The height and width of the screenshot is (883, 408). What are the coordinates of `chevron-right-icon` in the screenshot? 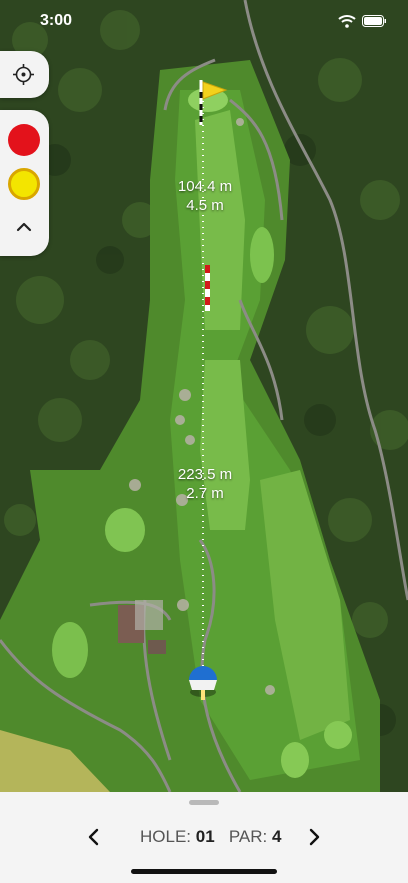 It's located at (314, 837).